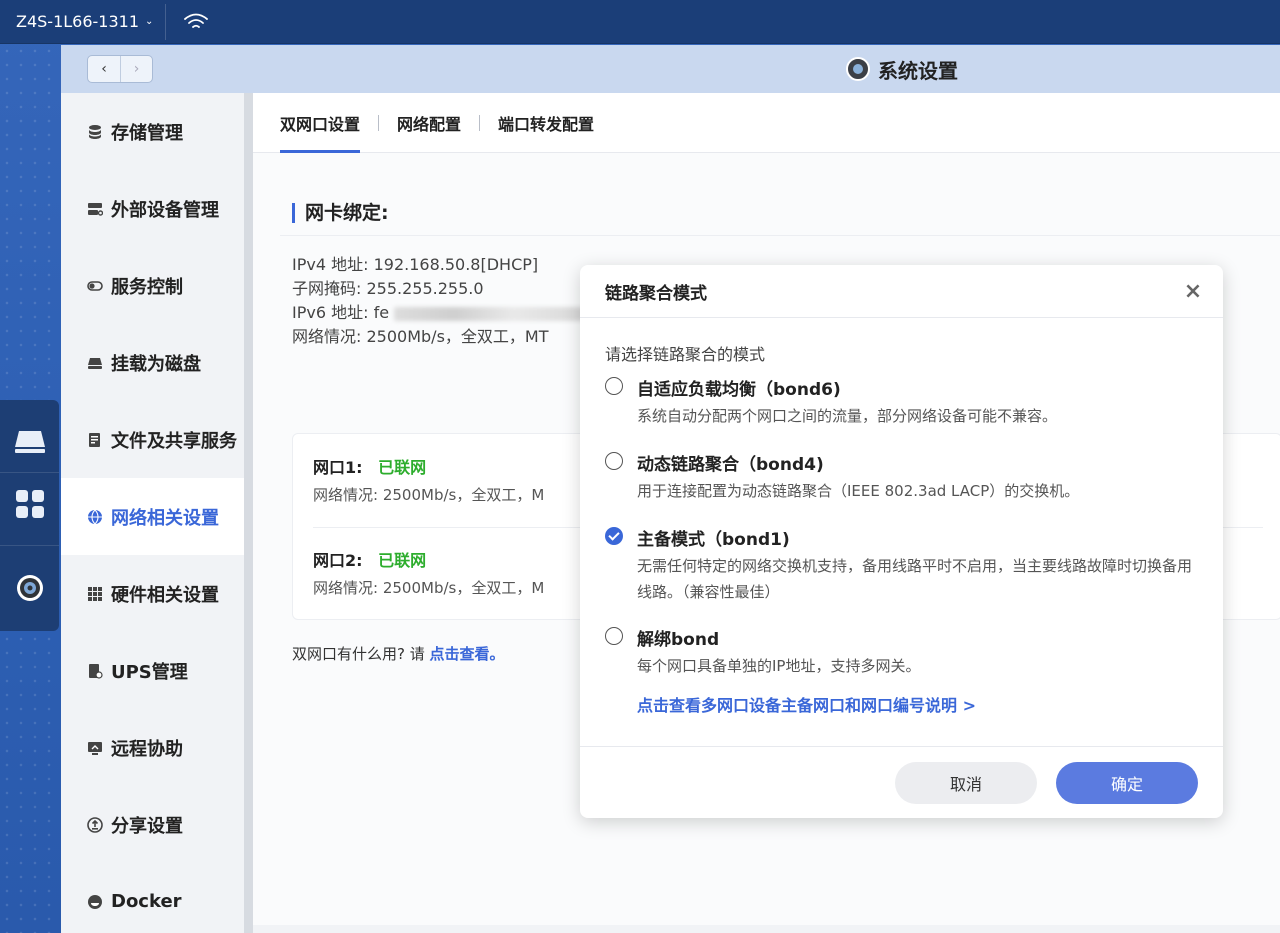 Image resolution: width=1280 pixels, height=933 pixels. I want to click on sidebar-item-label: UPS管理, so click(149, 672).